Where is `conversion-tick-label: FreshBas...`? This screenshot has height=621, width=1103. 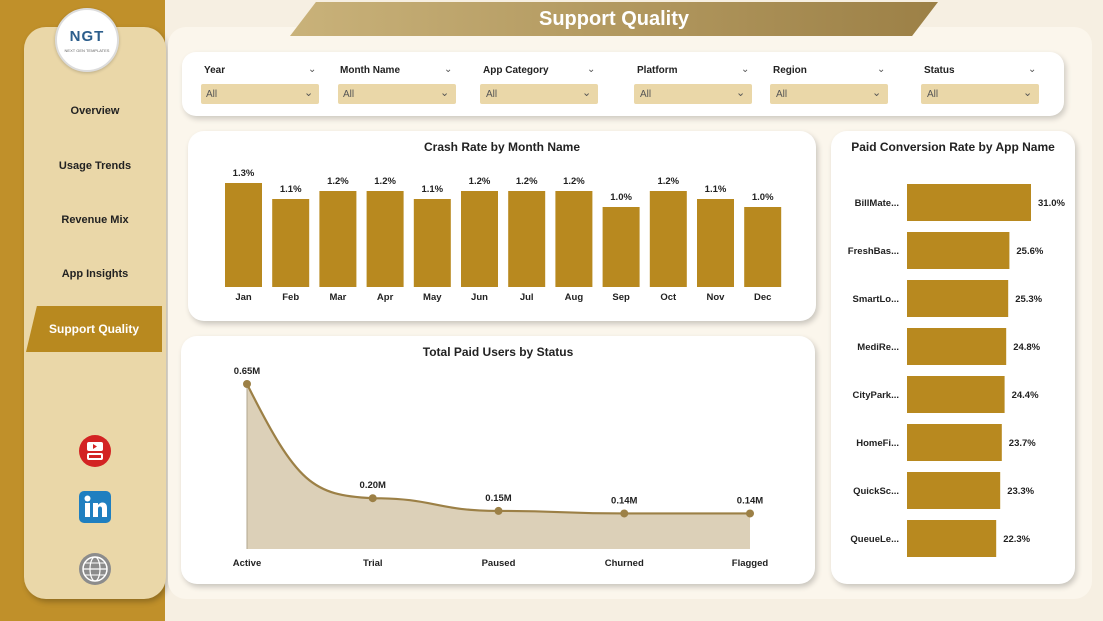 conversion-tick-label: FreshBas... is located at coordinates (873, 251).